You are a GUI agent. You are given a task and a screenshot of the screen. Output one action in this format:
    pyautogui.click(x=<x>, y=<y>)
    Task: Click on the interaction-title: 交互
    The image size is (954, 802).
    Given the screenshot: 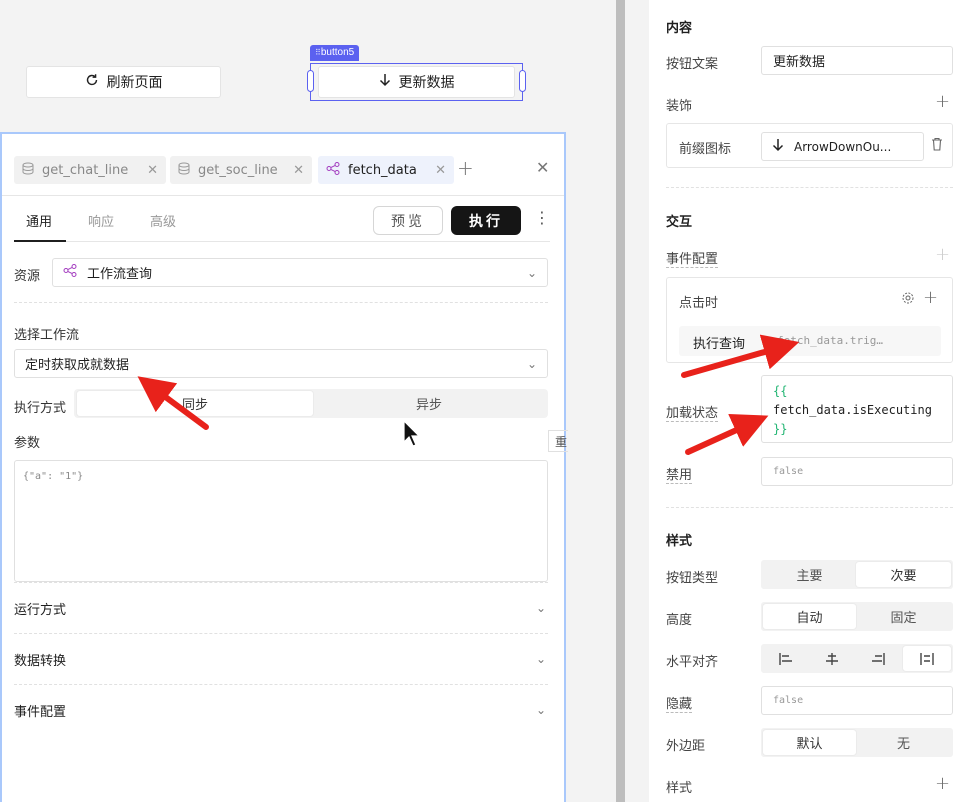 What is the action you would take?
    pyautogui.click(x=679, y=222)
    